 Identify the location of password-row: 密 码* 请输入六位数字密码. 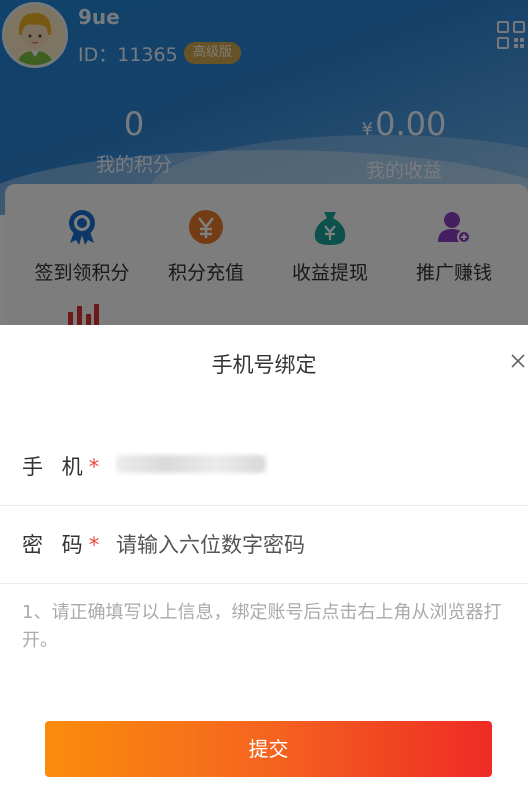
(264, 544).